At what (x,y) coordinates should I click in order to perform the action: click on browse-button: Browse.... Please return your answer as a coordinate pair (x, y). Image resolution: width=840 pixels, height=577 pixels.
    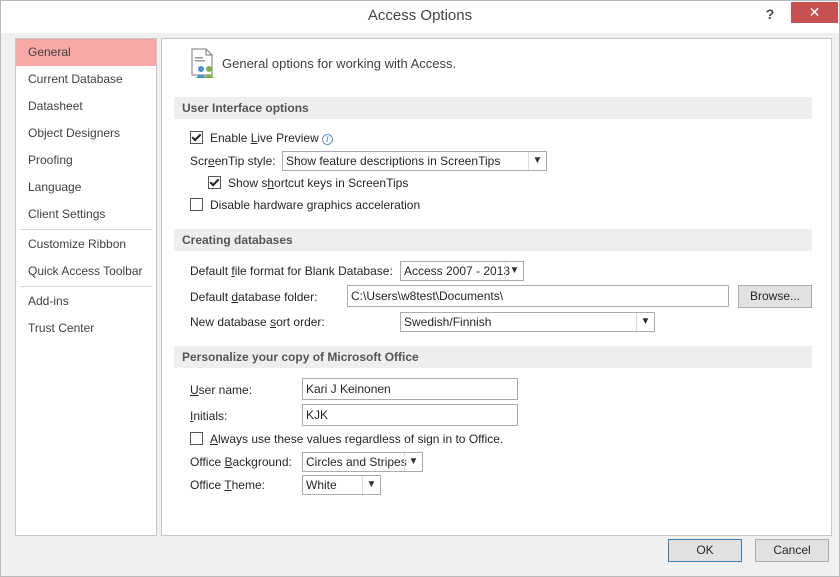
    Looking at the image, I should click on (775, 296).